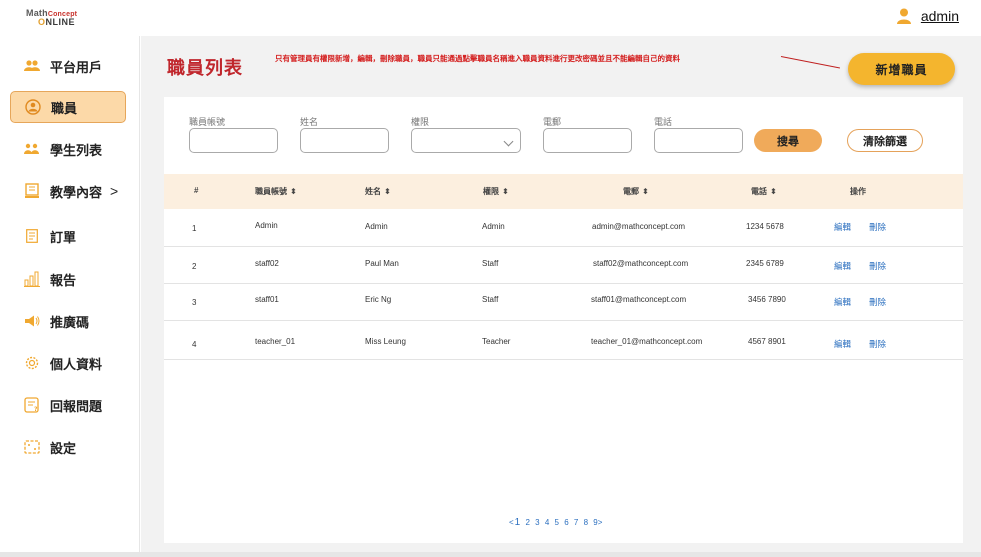 This screenshot has width=981, height=557. I want to click on cell-index: 3, so click(194, 302).